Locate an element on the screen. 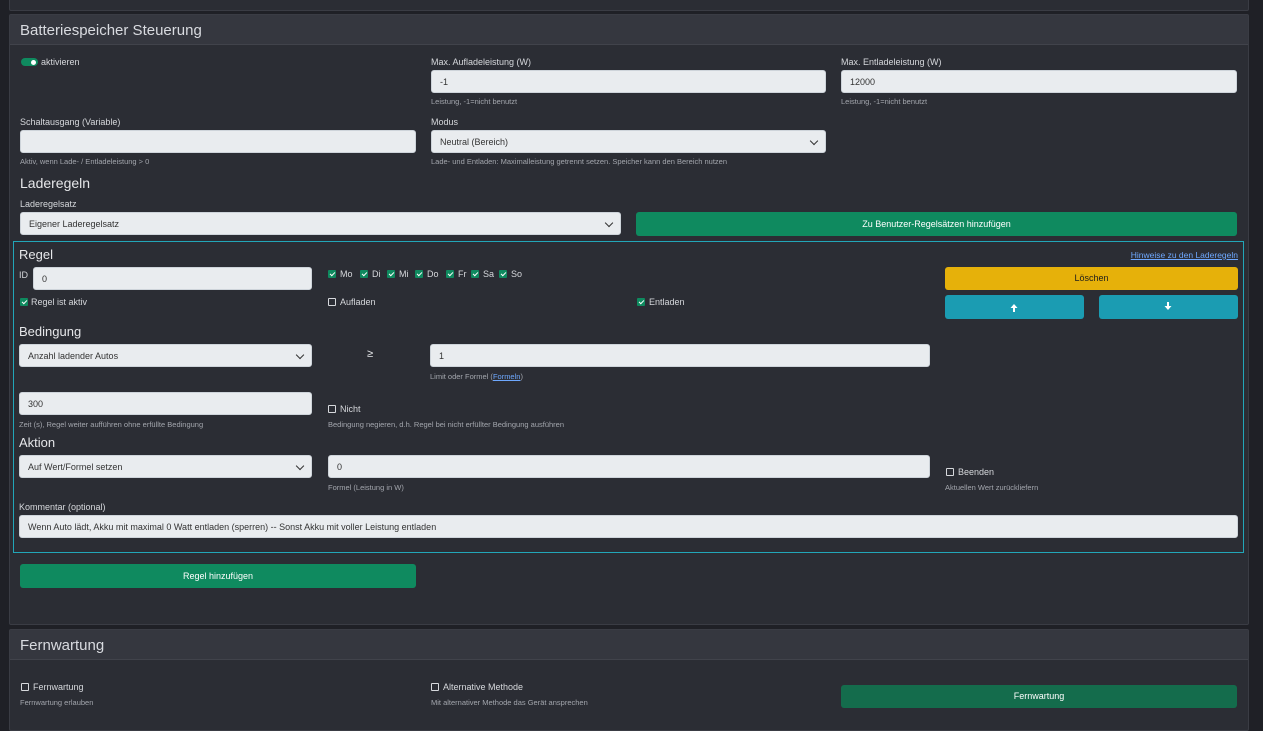 The image size is (1263, 731). arrow-up-icon is located at coordinates (1014, 308).